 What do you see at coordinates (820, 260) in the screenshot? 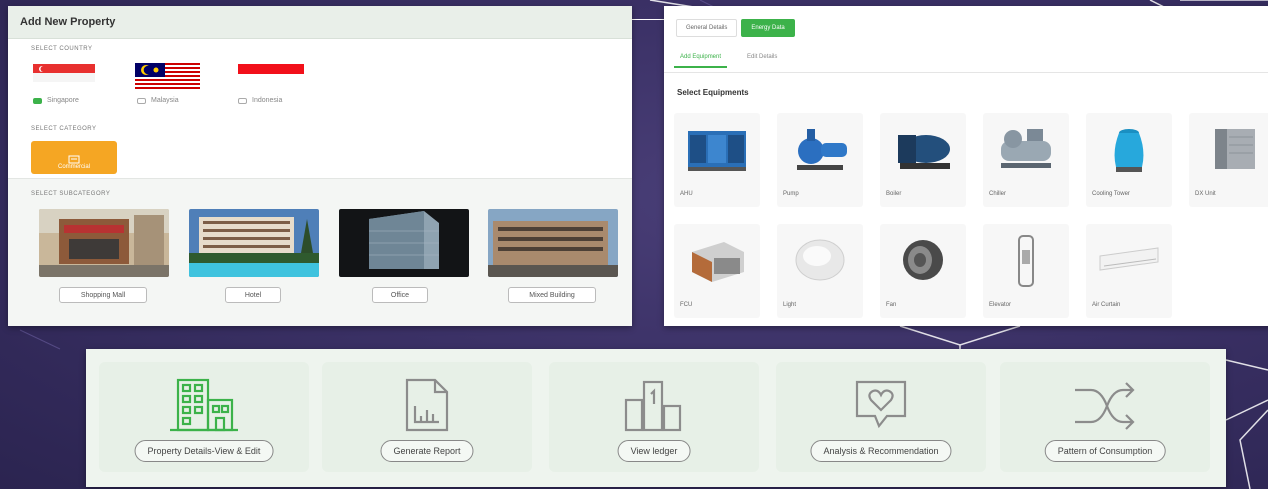
I see `light-icon` at bounding box center [820, 260].